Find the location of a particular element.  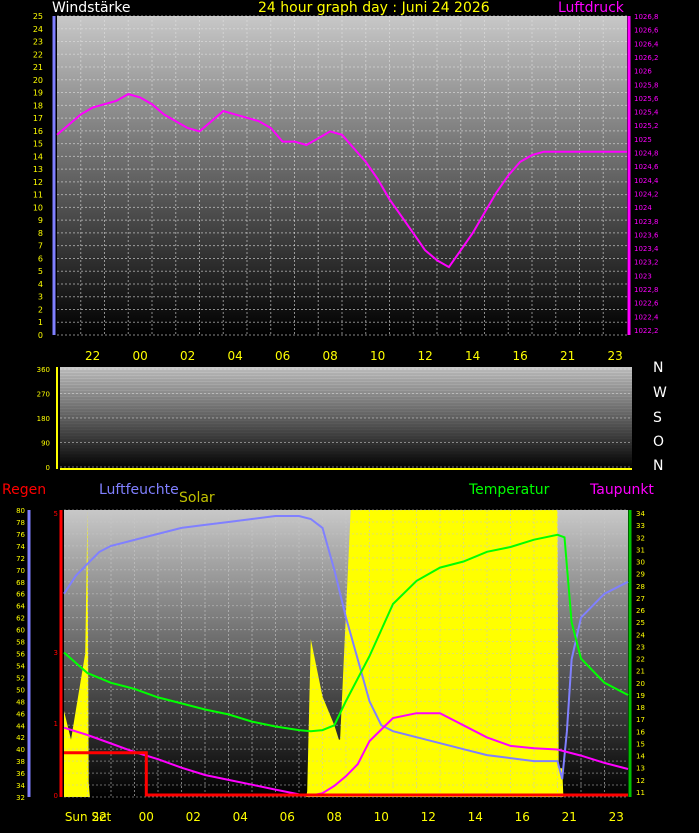

luftfeuchte-header: Luftfeuchte is located at coordinates (139, 490).